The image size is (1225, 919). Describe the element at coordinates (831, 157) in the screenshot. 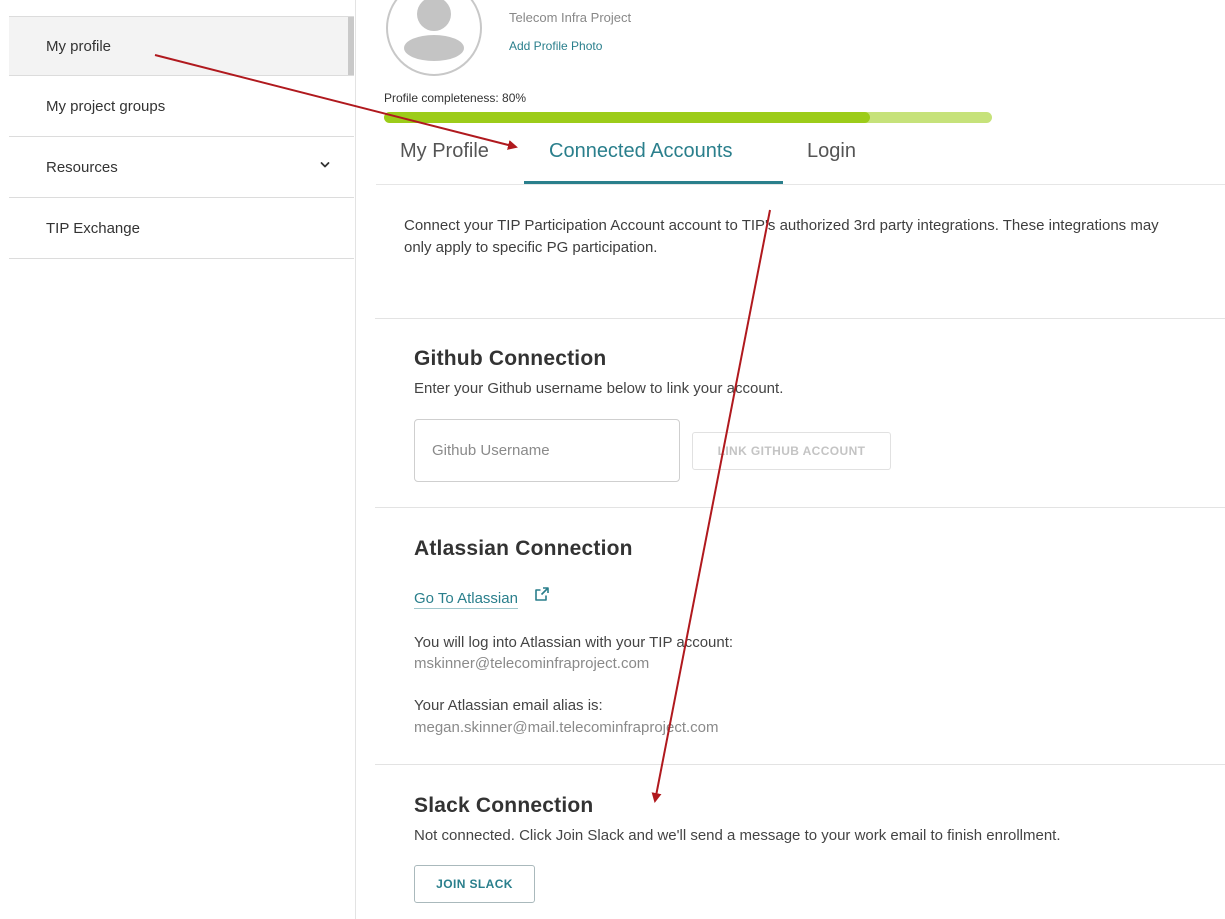

I see `tab-login: Login` at that location.